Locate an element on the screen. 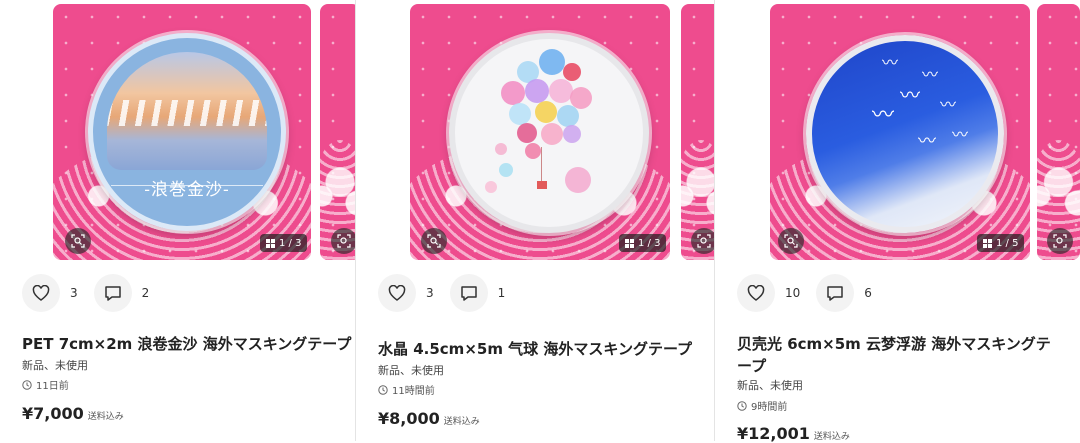 Image resolution: width=1080 pixels, height=443 pixels. price: ¥7,000 送料込み is located at coordinates (73, 413).